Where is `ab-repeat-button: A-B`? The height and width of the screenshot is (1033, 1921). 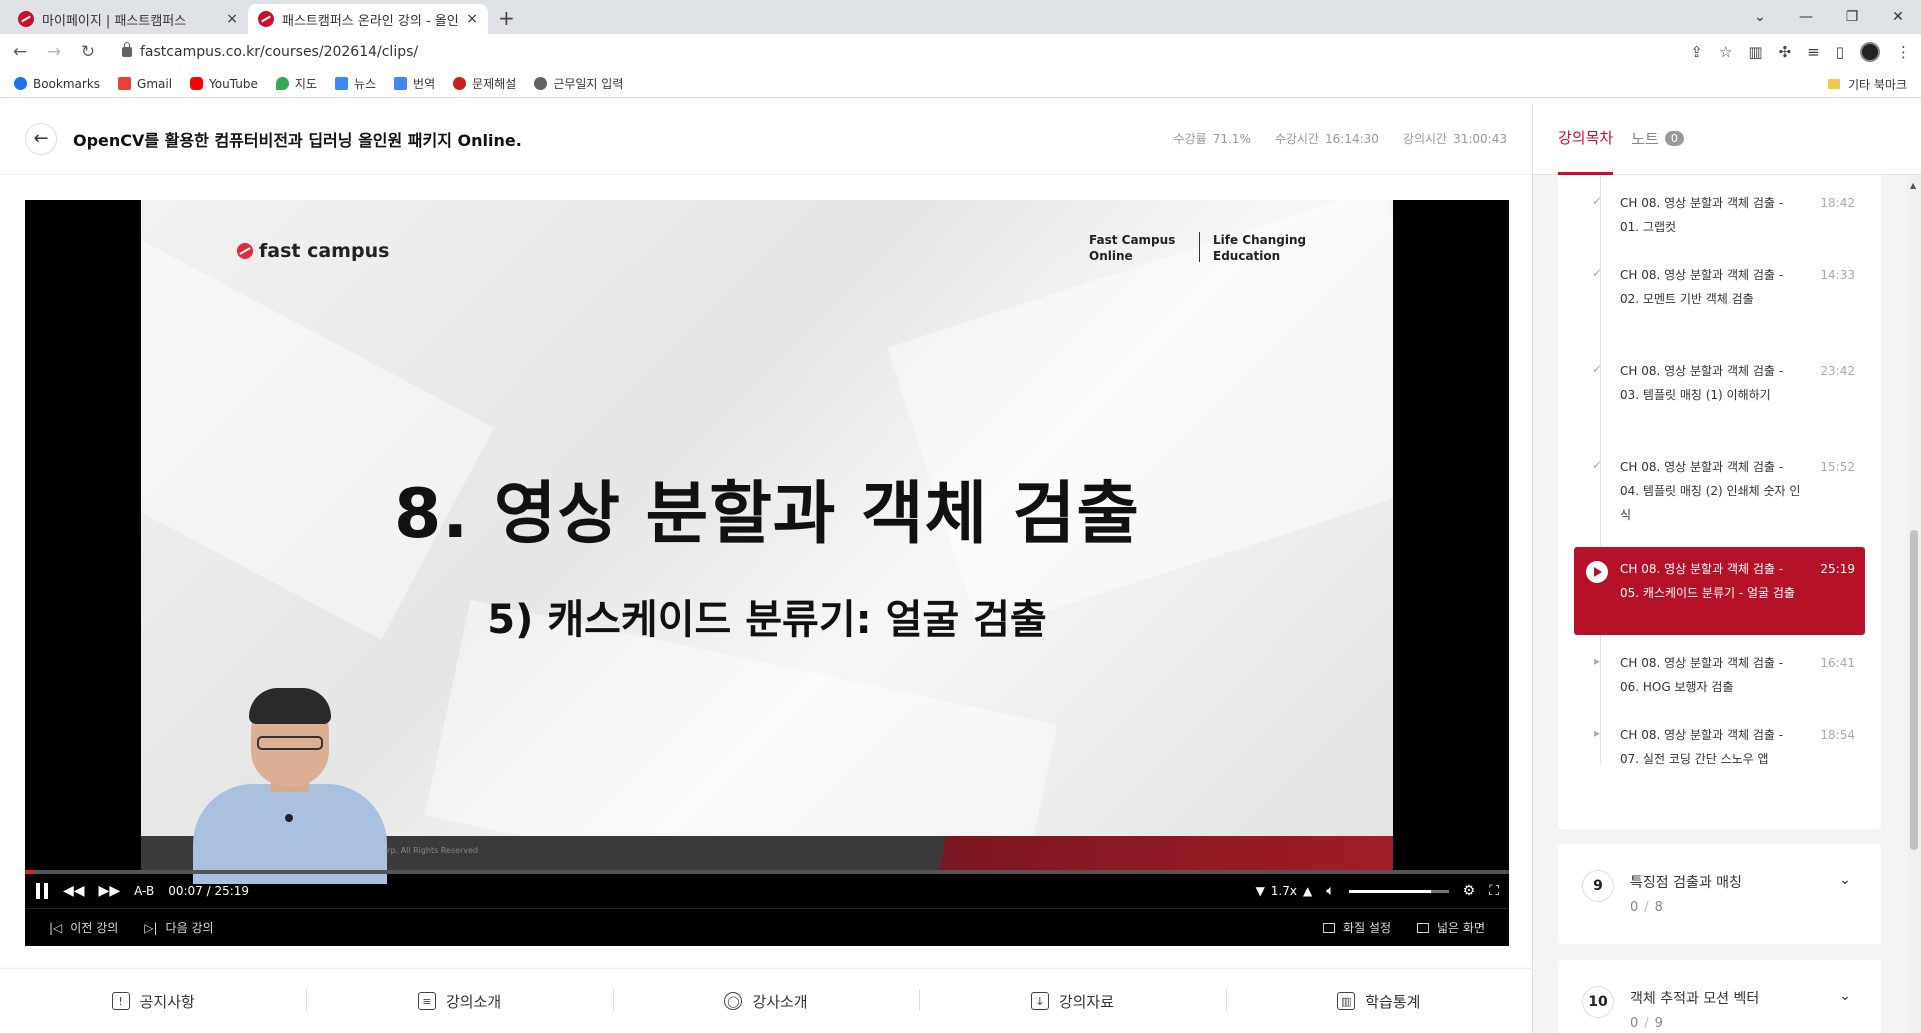 ab-repeat-button: A-B is located at coordinates (144, 891).